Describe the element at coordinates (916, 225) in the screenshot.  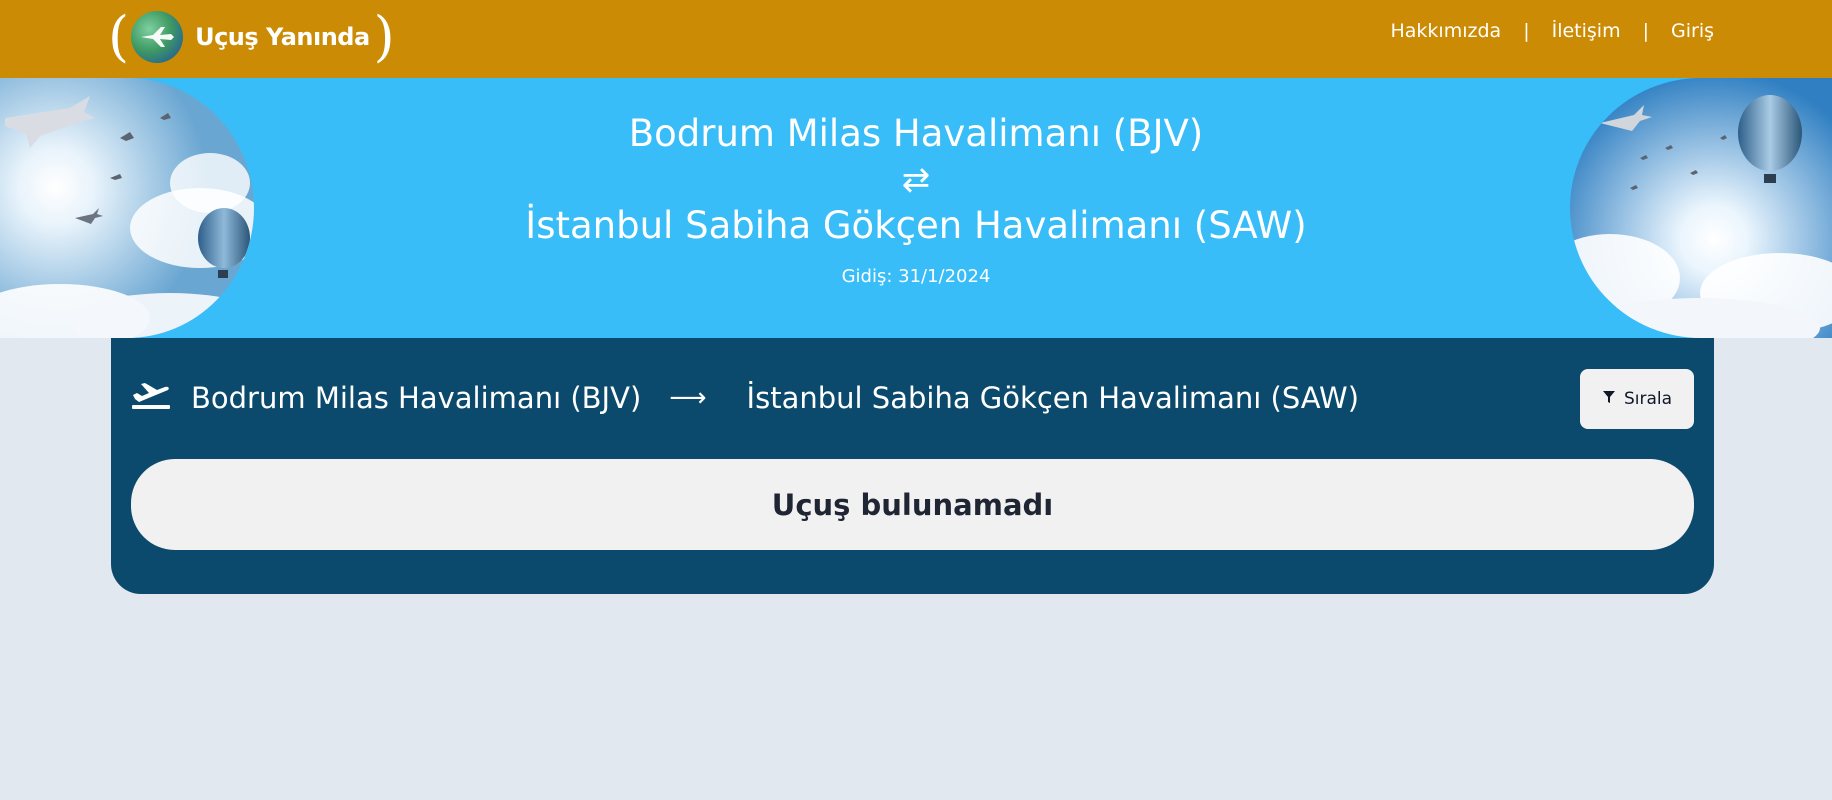
I see `hero-destination-airport: İstanbul Sabiha Gökçen Havalimanı (SAW)` at that location.